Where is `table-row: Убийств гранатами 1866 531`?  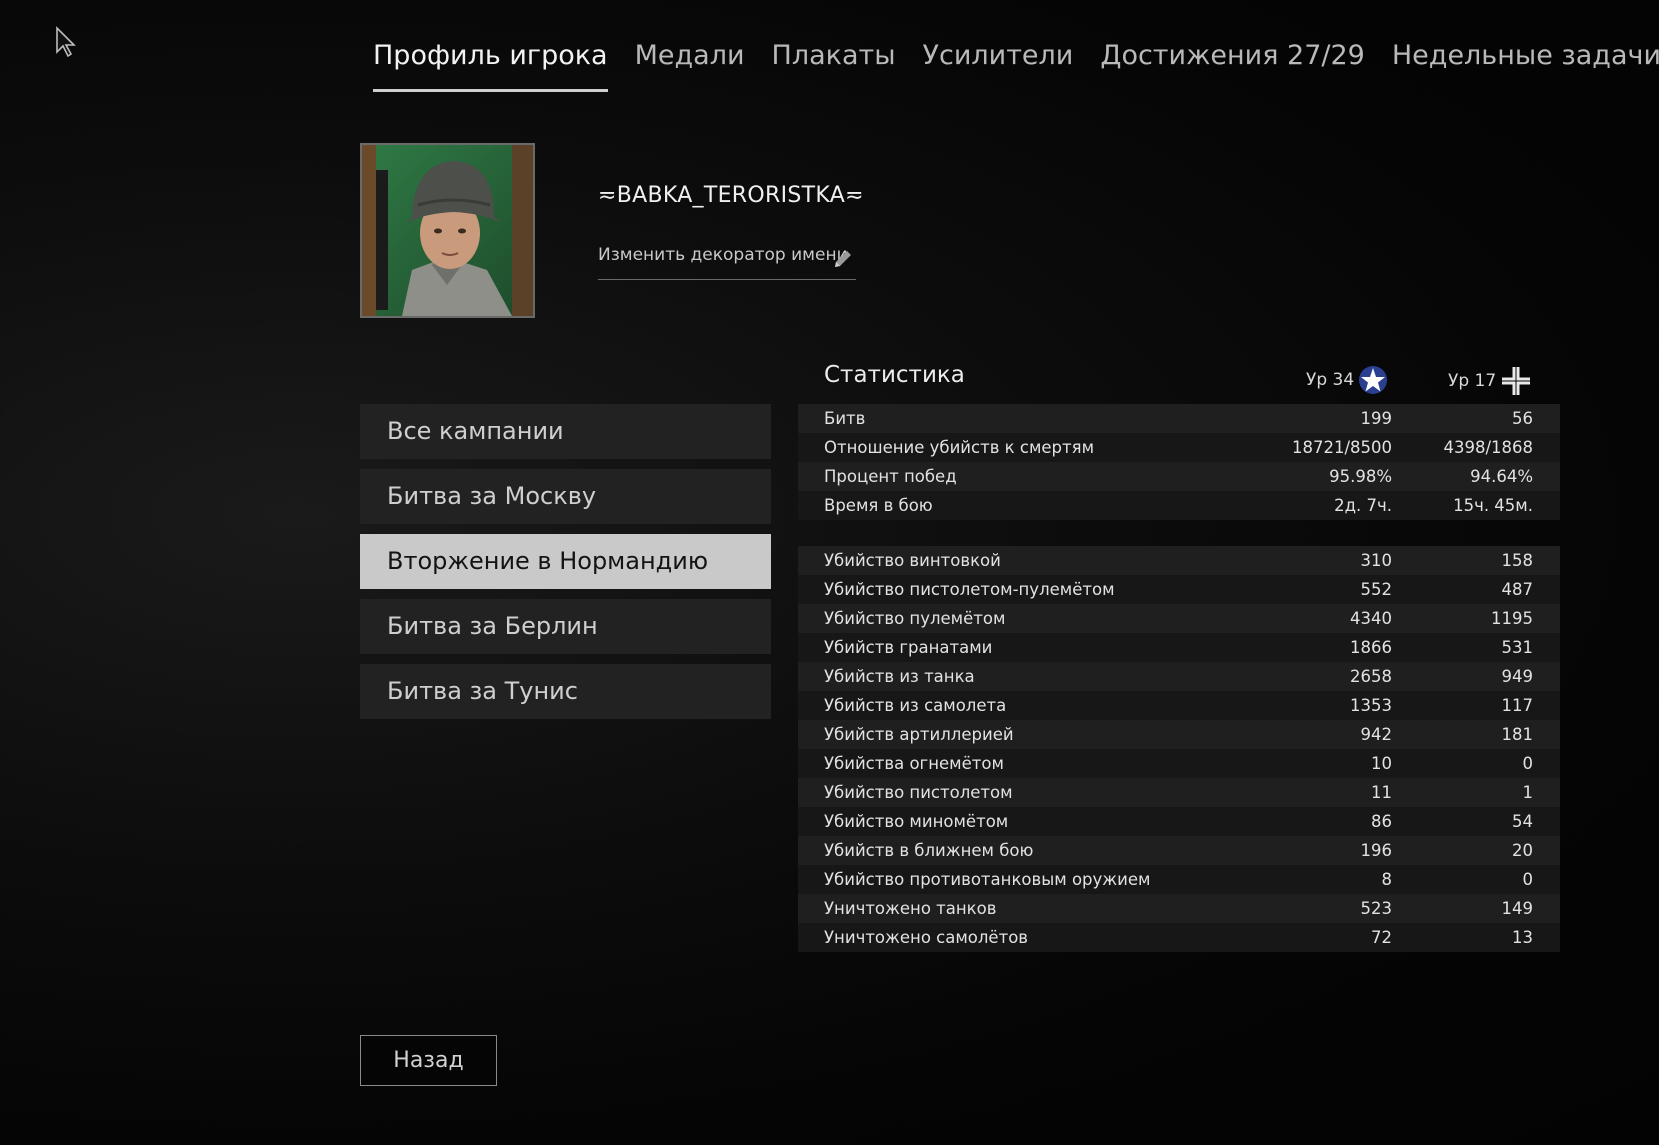
table-row: Убийств гранатами 1866 531 is located at coordinates (1179, 647).